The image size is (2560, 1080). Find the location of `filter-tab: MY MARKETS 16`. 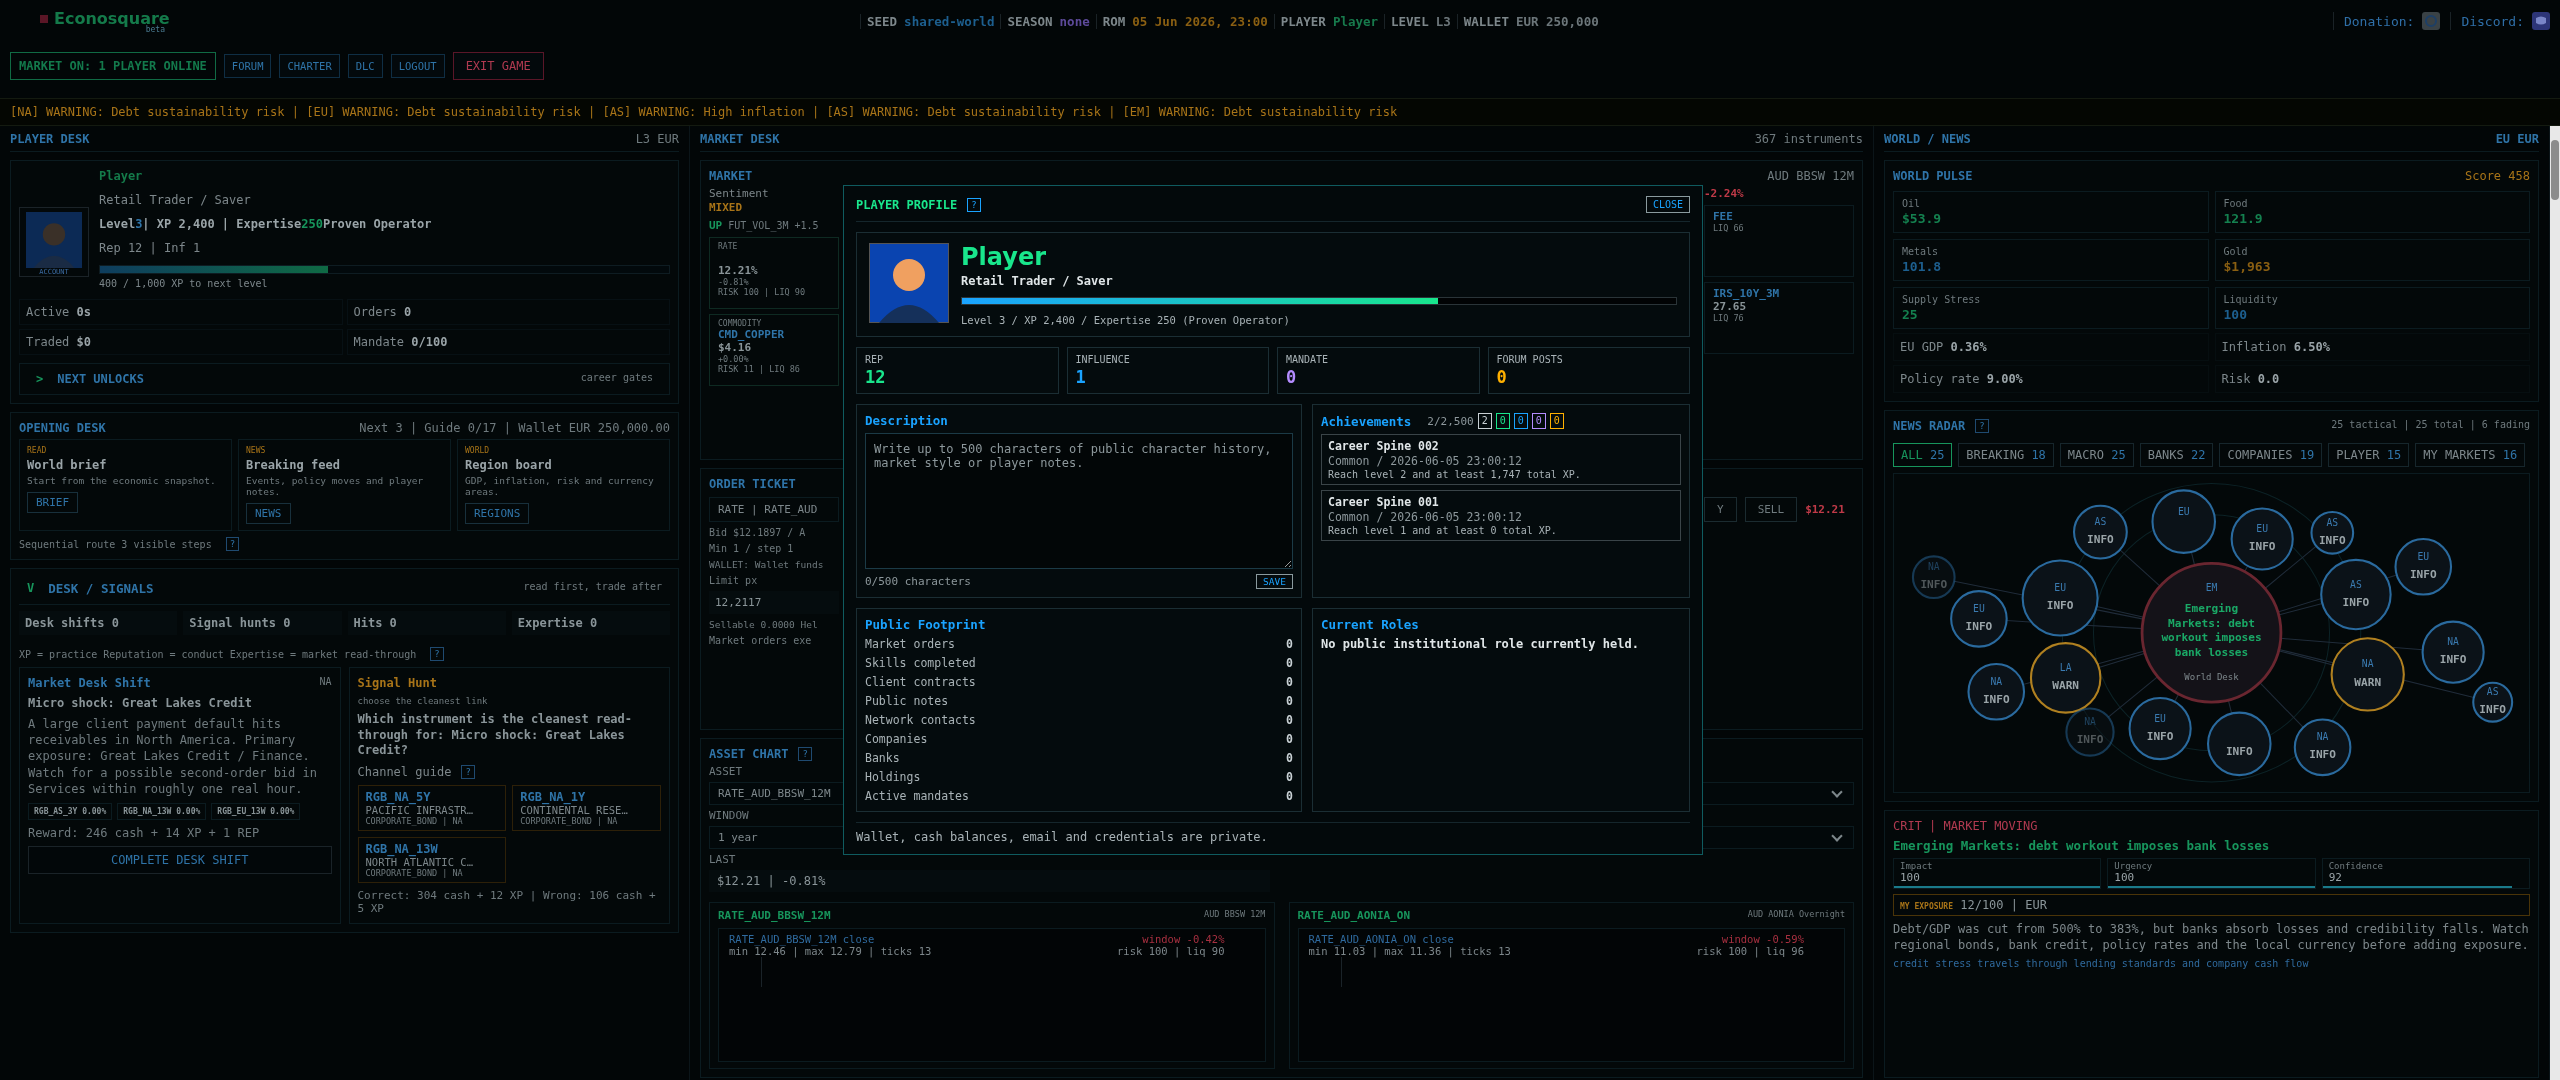

filter-tab: MY MARKETS 16 is located at coordinates (2470, 455).